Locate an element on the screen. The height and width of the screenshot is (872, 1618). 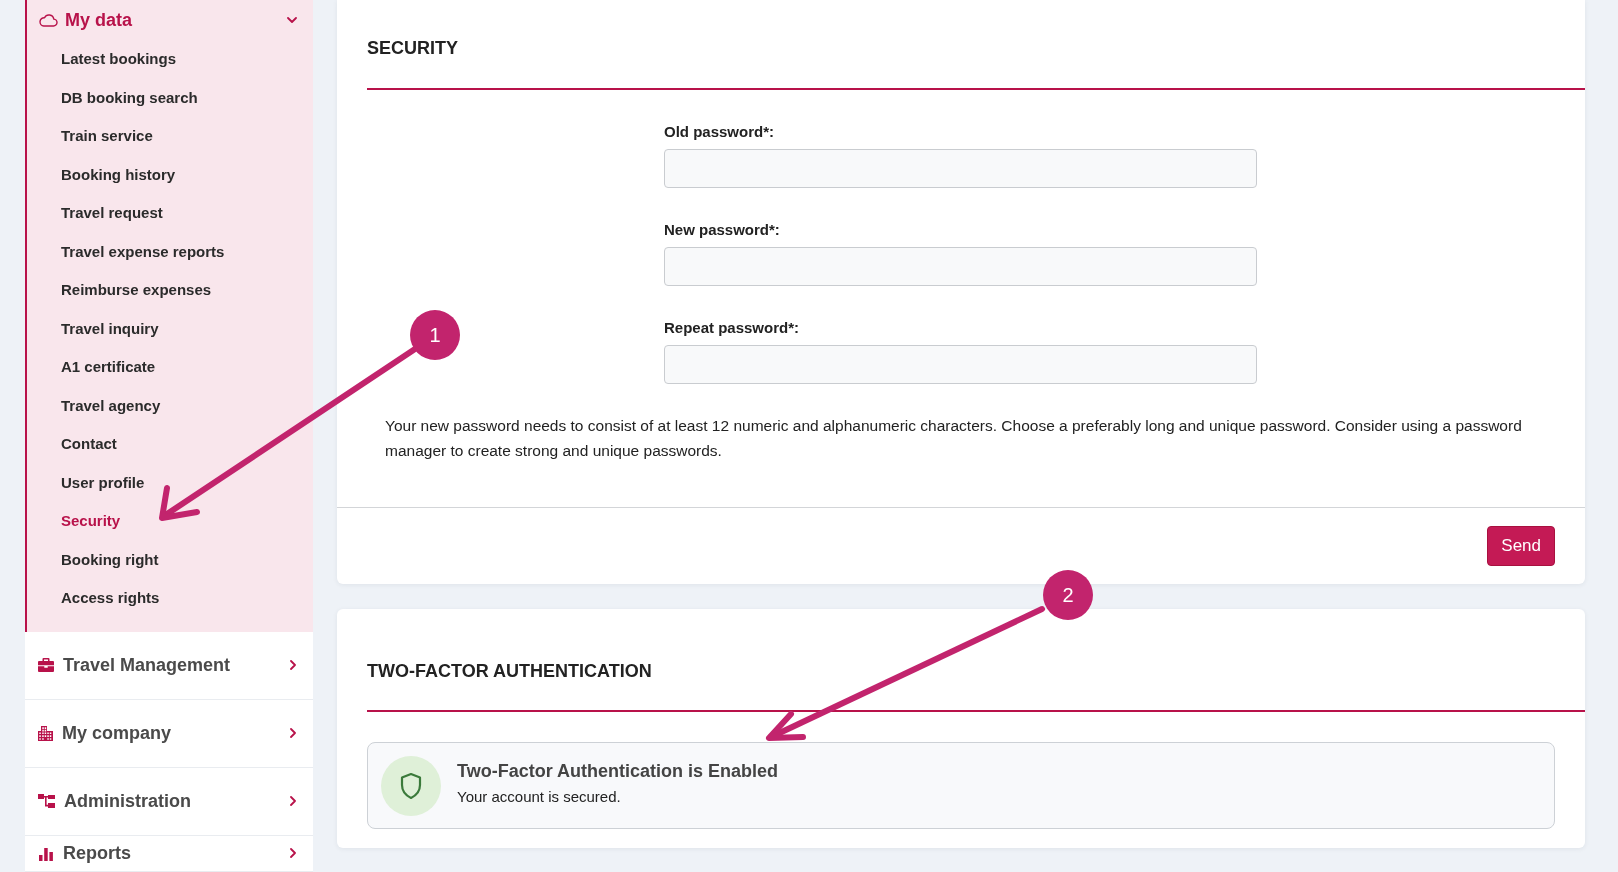
menu-group-toggle: My data is located at coordinates (170, 20).